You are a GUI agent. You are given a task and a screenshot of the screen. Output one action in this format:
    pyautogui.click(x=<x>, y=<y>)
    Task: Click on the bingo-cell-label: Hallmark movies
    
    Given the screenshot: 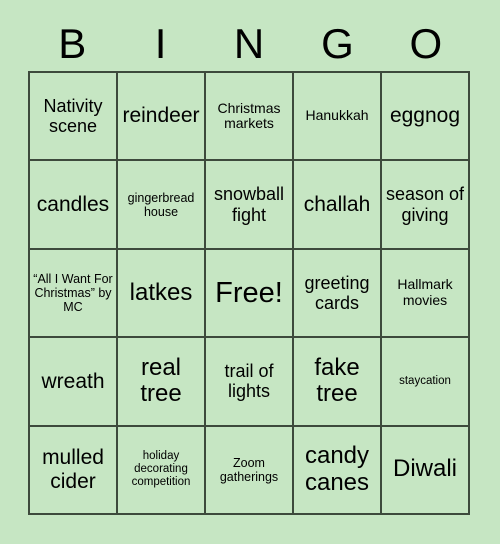 What is the action you would take?
    pyautogui.click(x=425, y=292)
    